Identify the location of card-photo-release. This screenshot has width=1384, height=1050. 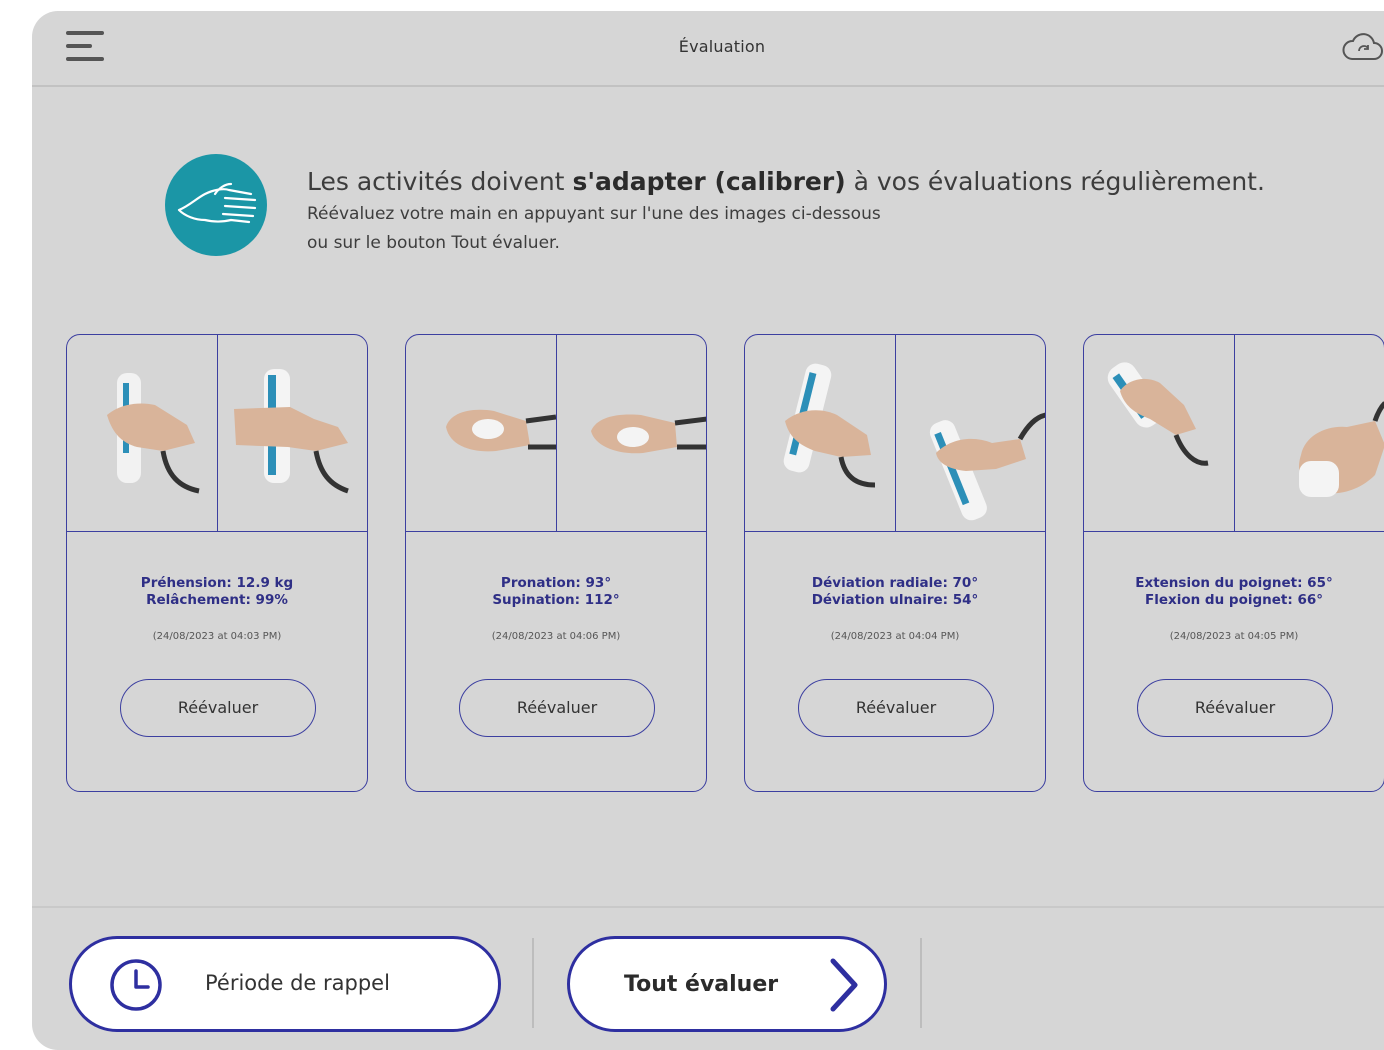
(292, 433).